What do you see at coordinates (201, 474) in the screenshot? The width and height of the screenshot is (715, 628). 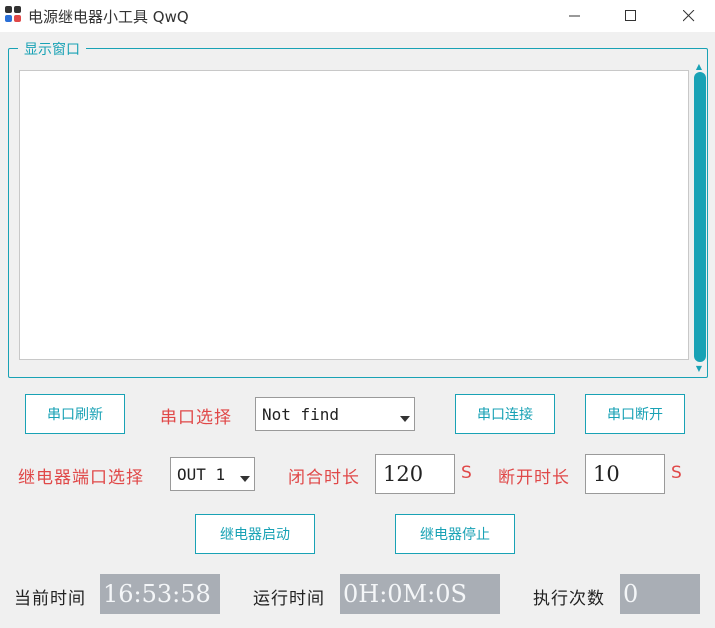 I see `relay-port-value: OUT 1` at bounding box center [201, 474].